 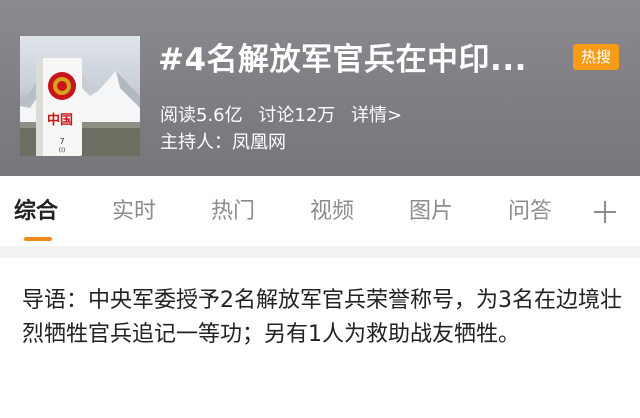 I want to click on plus-icon, so click(x=605, y=212).